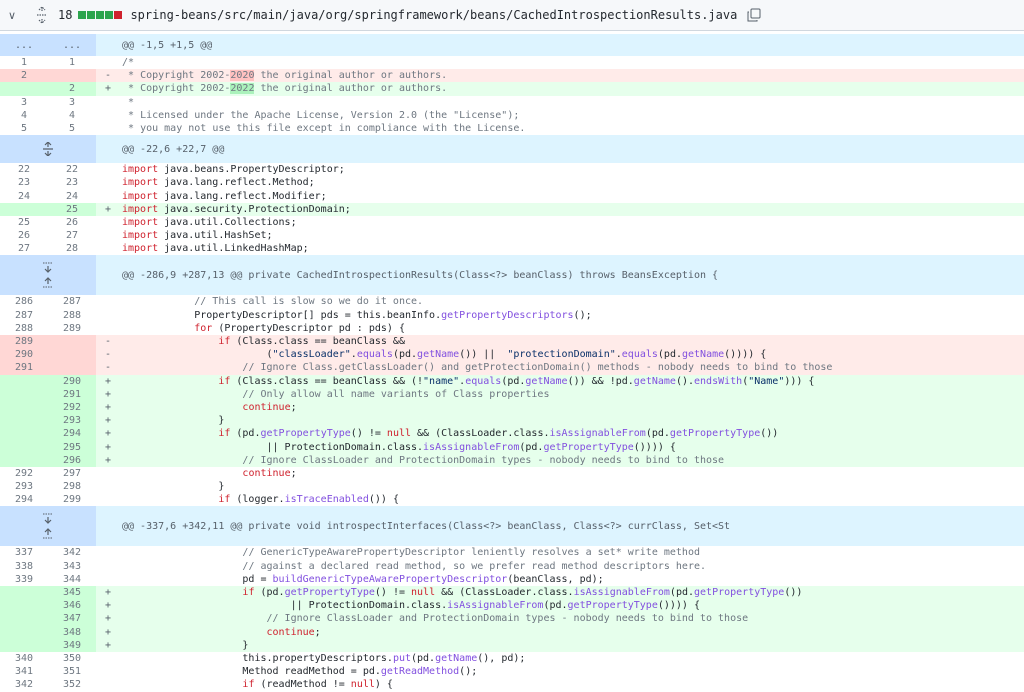 The image size is (1024, 692). I want to click on new-line-number: 292, so click(72, 407).